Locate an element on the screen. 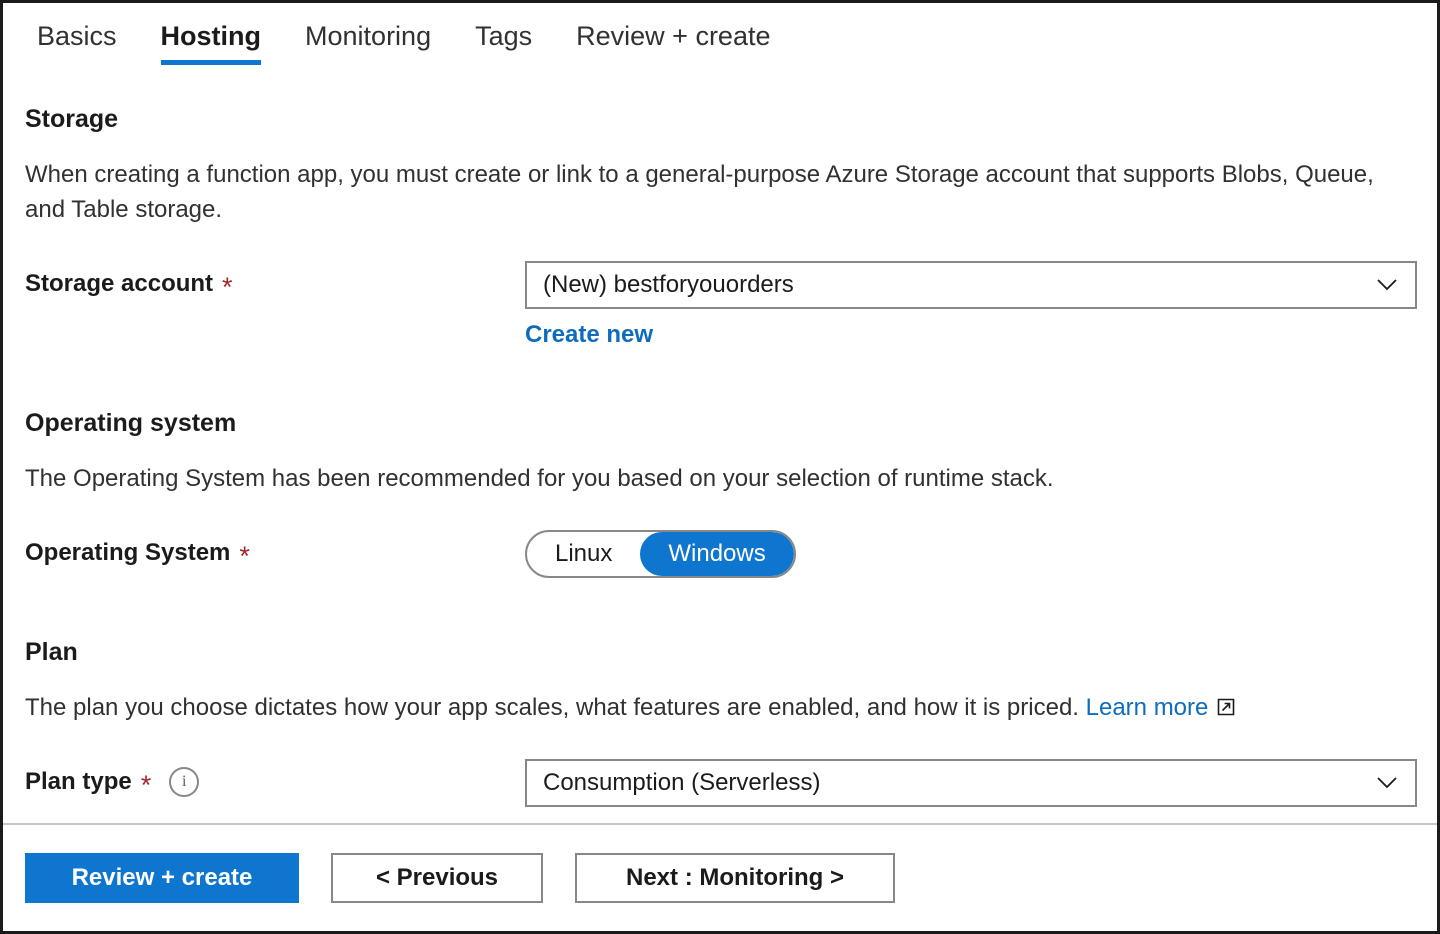 The width and height of the screenshot is (1440, 934). storage-account-label-text: Storage account is located at coordinates (119, 283).